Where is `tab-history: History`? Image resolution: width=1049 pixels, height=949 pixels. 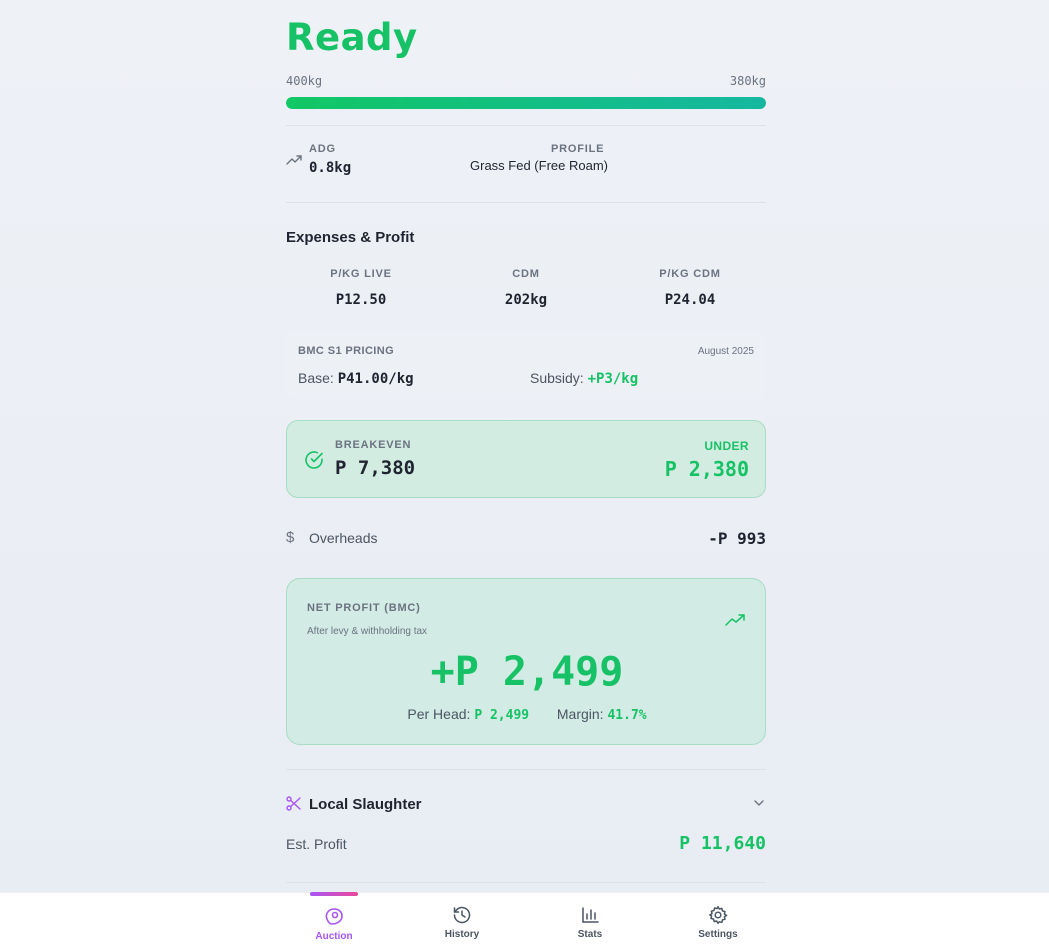 tab-history: History is located at coordinates (462, 922).